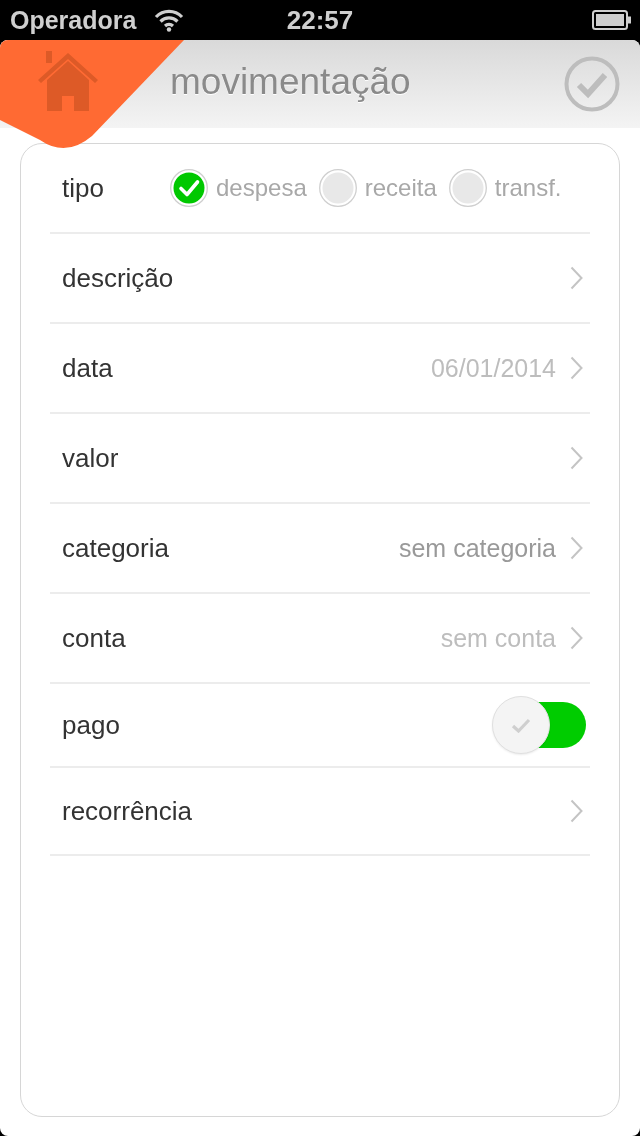 The width and height of the screenshot is (640, 1136). What do you see at coordinates (592, 84) in the screenshot?
I see `check-circle-icon` at bounding box center [592, 84].